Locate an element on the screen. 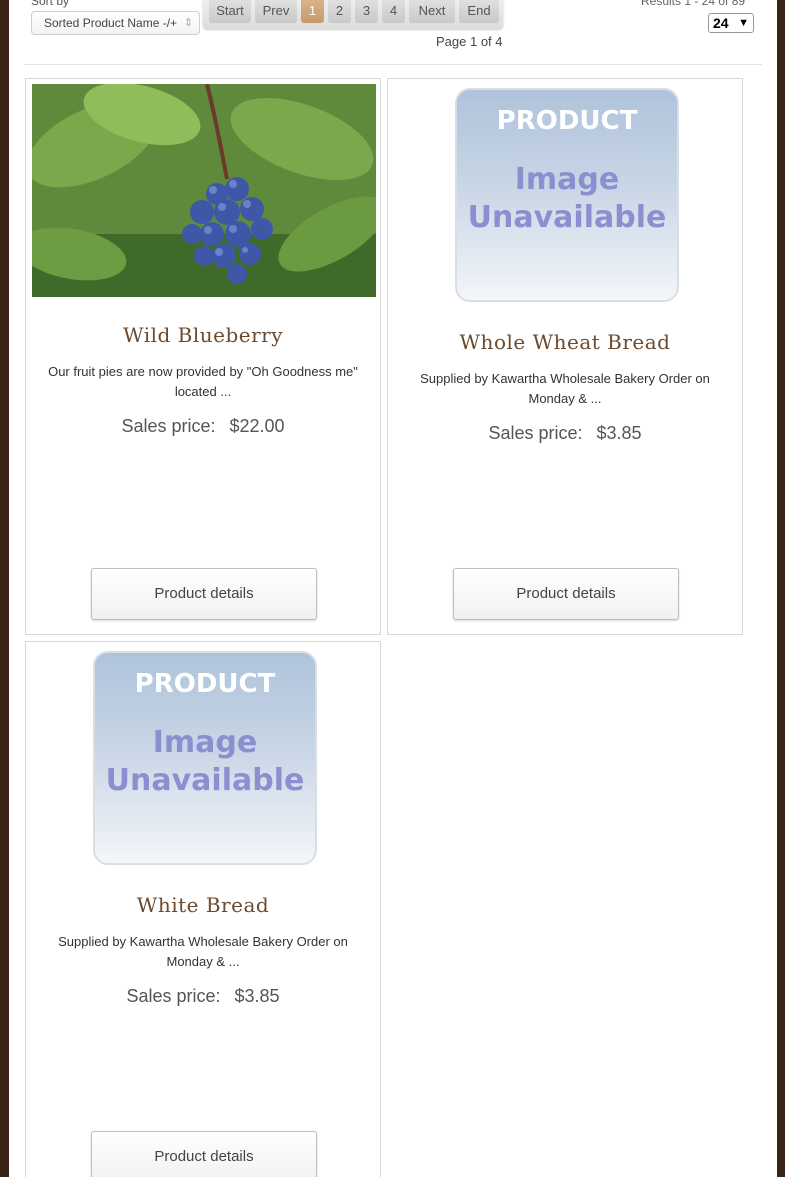 This screenshot has width=785, height=1177. sort-order-value: Sorted Product Name -/+ is located at coordinates (111, 23).